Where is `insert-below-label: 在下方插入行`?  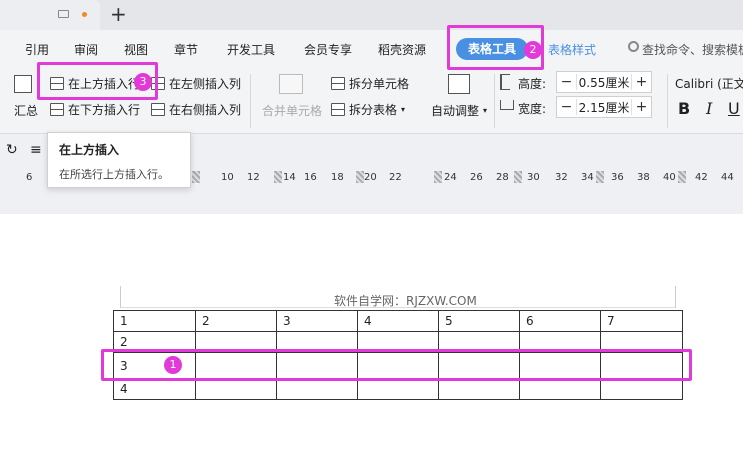 insert-below-label: 在下方插入行 is located at coordinates (104, 110).